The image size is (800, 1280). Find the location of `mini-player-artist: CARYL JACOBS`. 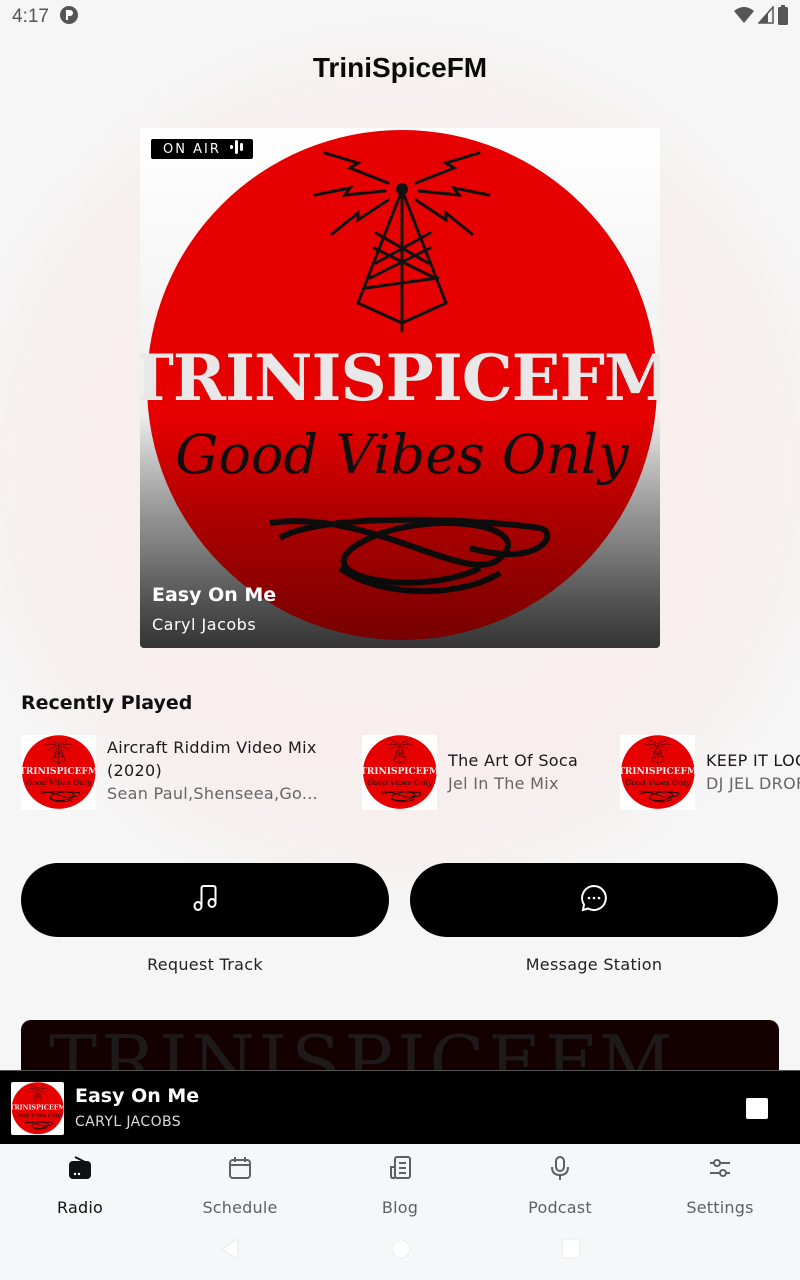

mini-player-artist: CARYL JACOBS is located at coordinates (128, 1122).